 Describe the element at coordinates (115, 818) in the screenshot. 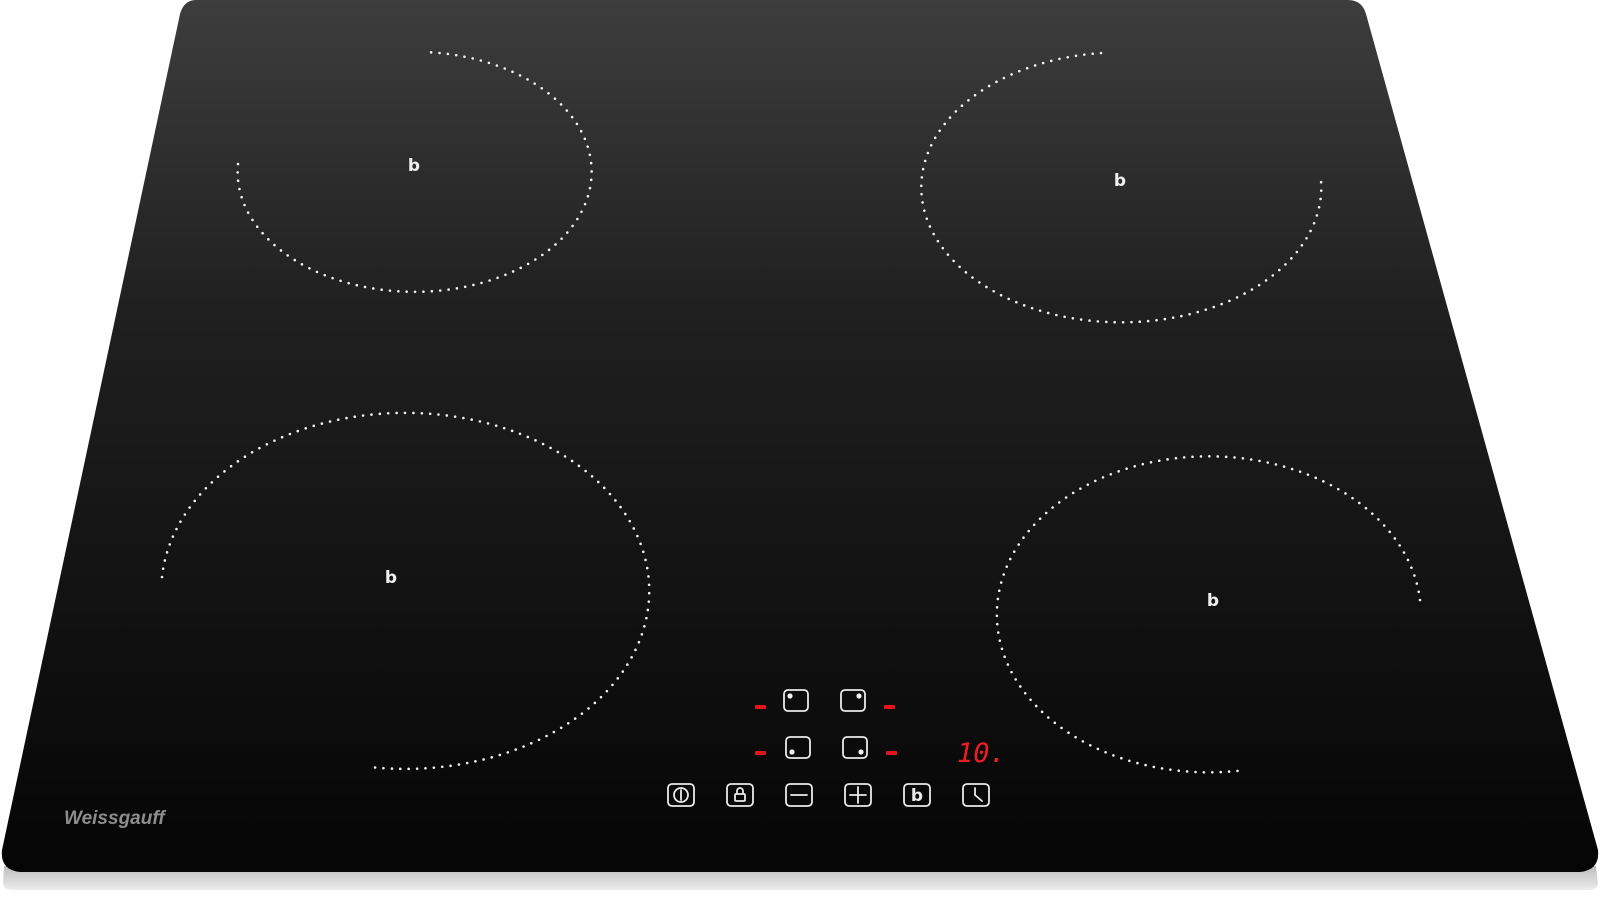

I see `brand-logo: Weissgauff` at that location.